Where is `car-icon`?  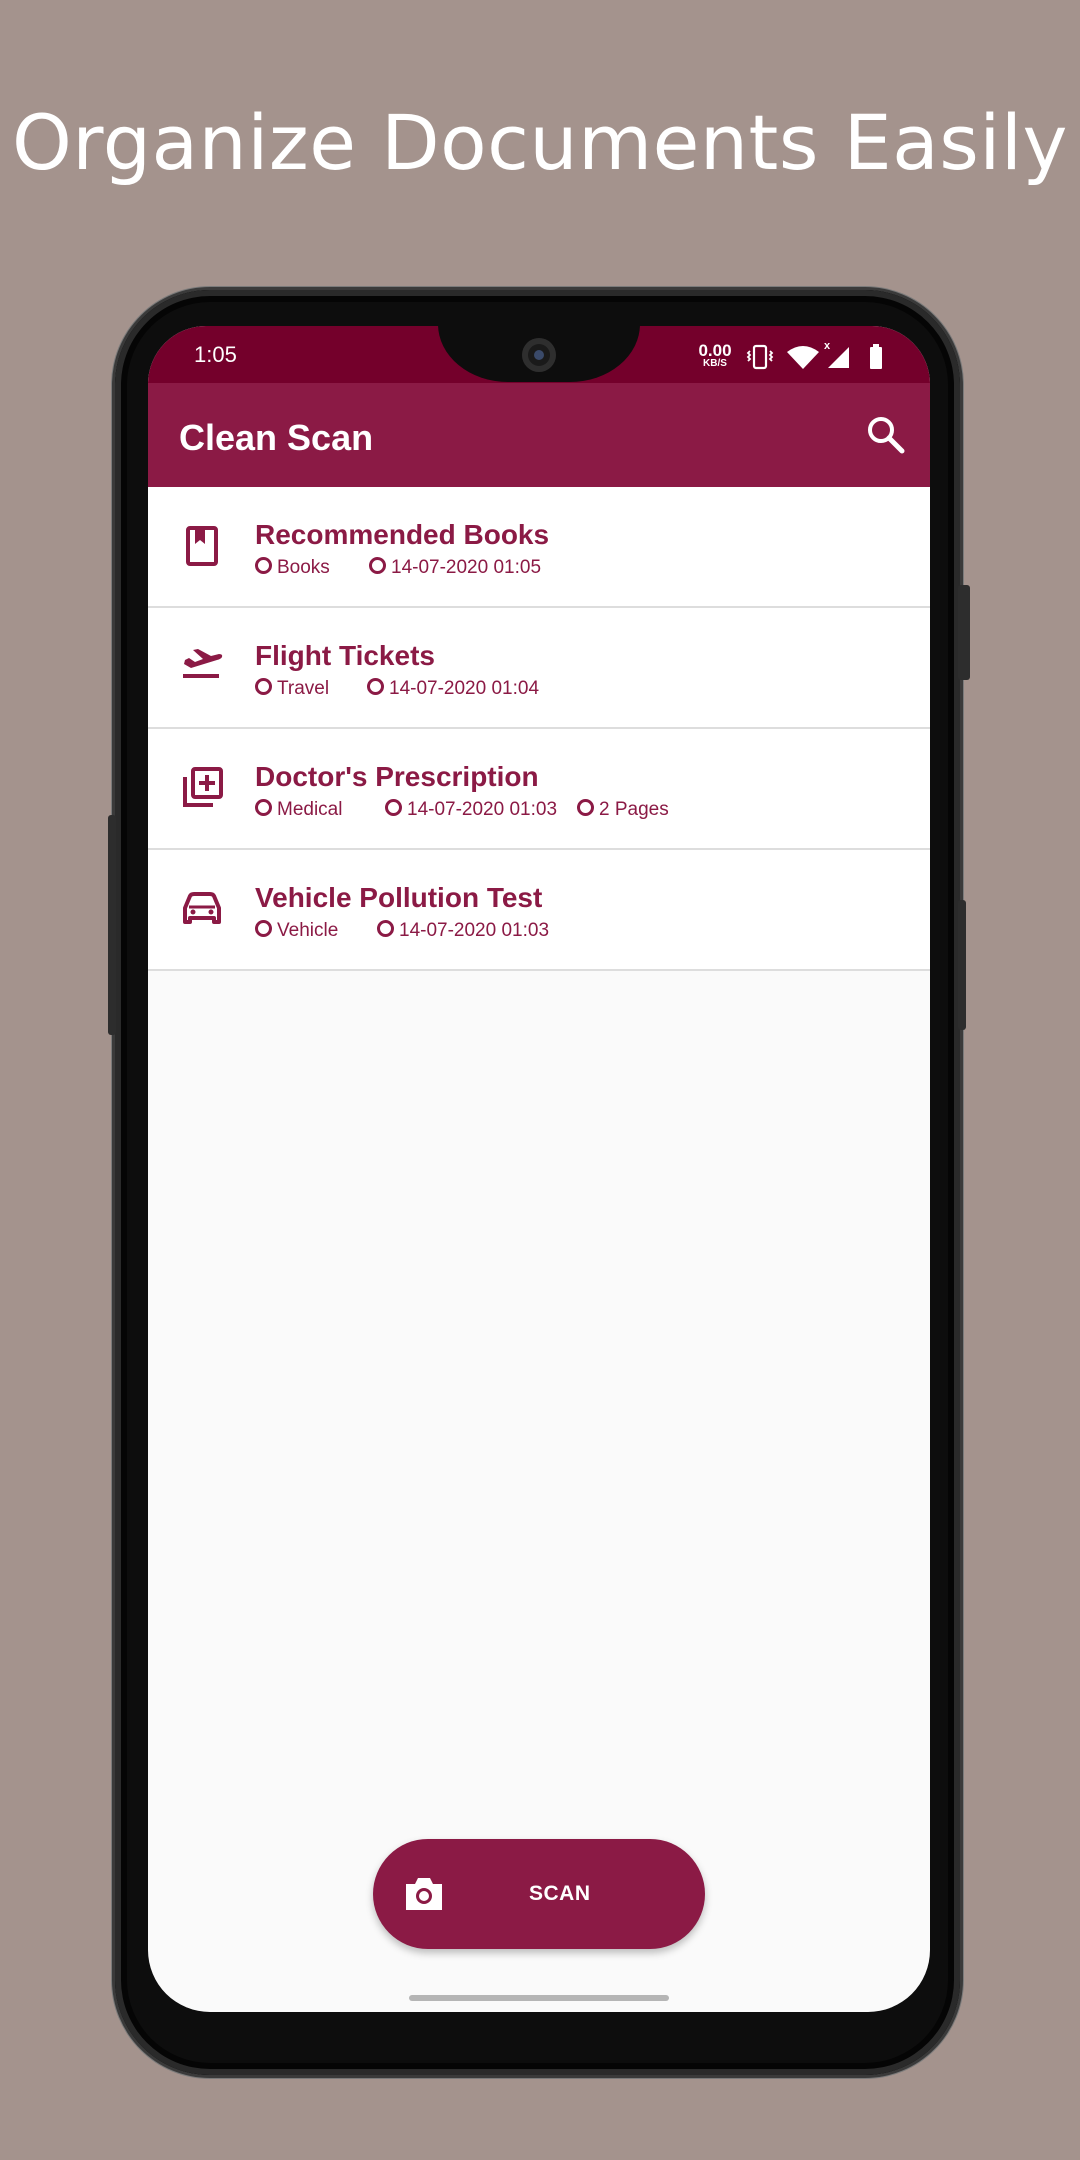 car-icon is located at coordinates (202, 908).